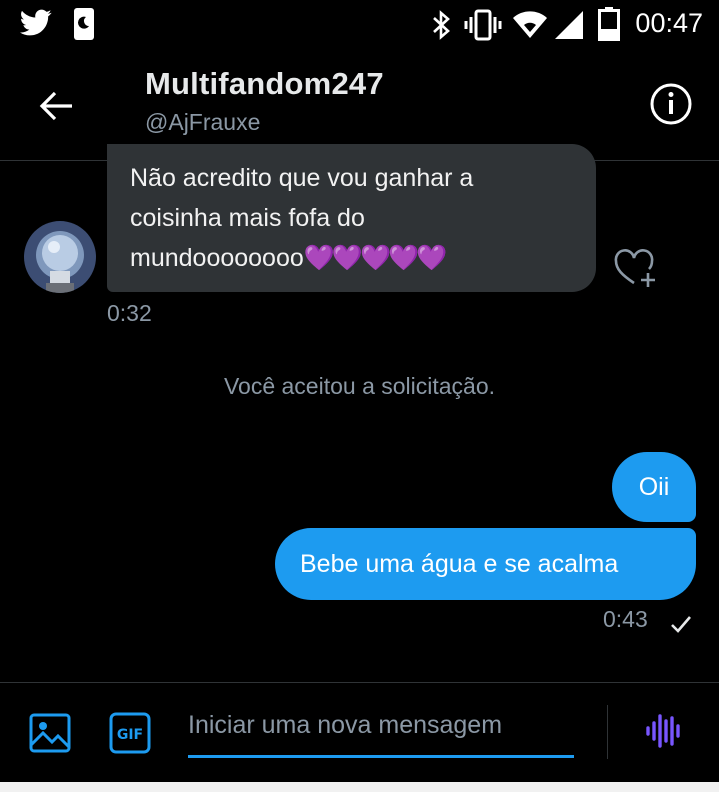  What do you see at coordinates (609, 24) in the screenshot?
I see `battery-icon` at bounding box center [609, 24].